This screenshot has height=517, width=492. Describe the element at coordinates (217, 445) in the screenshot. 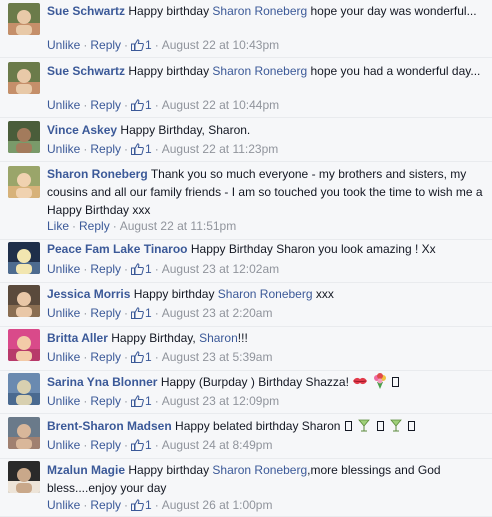

I see `comment-timestamp: August 24 at 8:49pm` at that location.